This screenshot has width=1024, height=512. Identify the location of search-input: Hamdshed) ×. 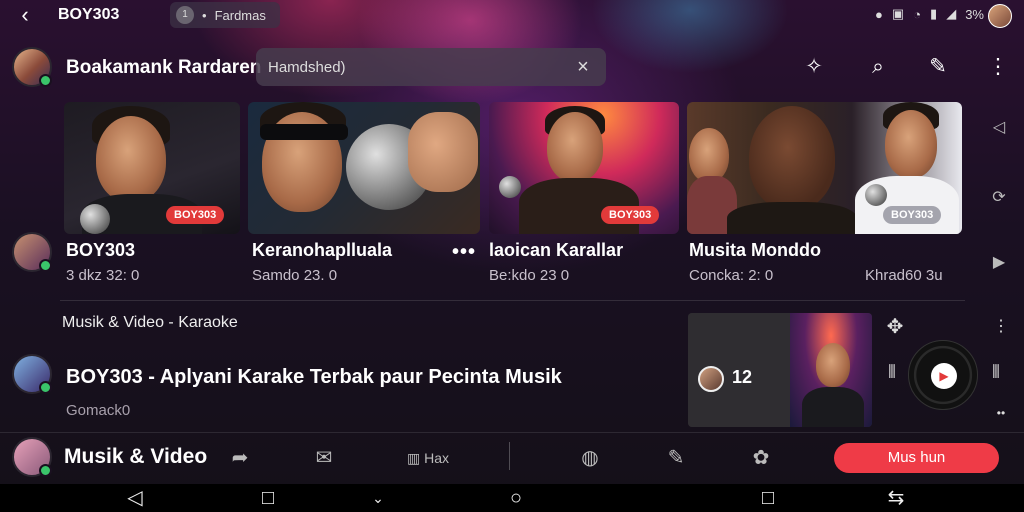
(431, 67).